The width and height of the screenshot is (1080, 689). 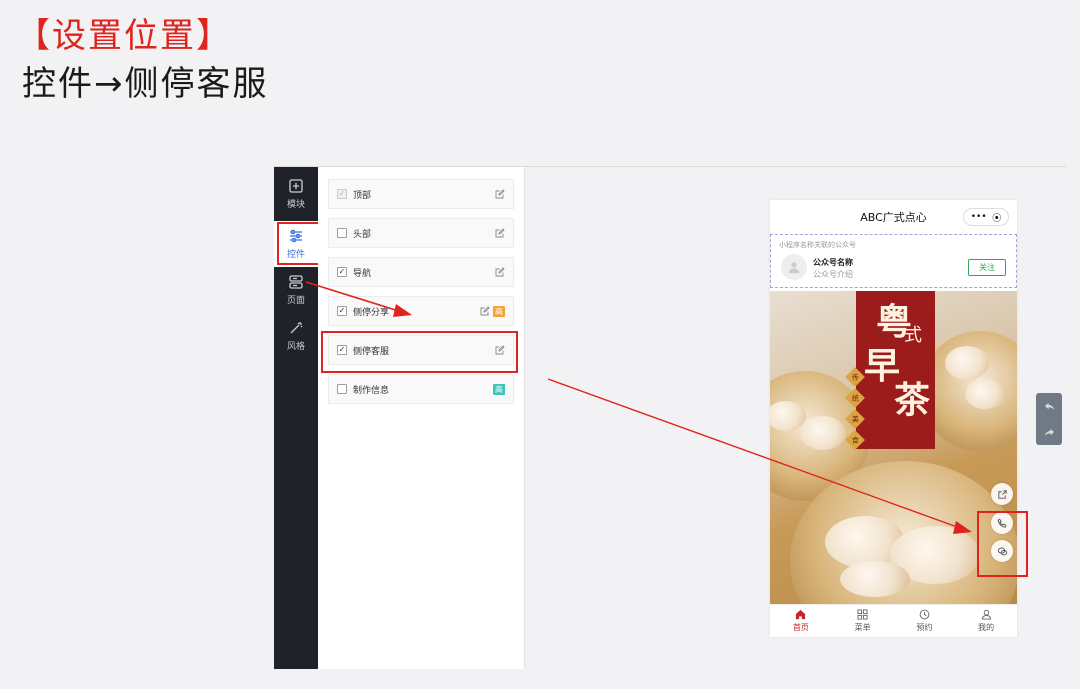 I want to click on official-account-card: 小程序名称关联的公众号 公众号名称 公众号介绍 关注, so click(x=893, y=261).